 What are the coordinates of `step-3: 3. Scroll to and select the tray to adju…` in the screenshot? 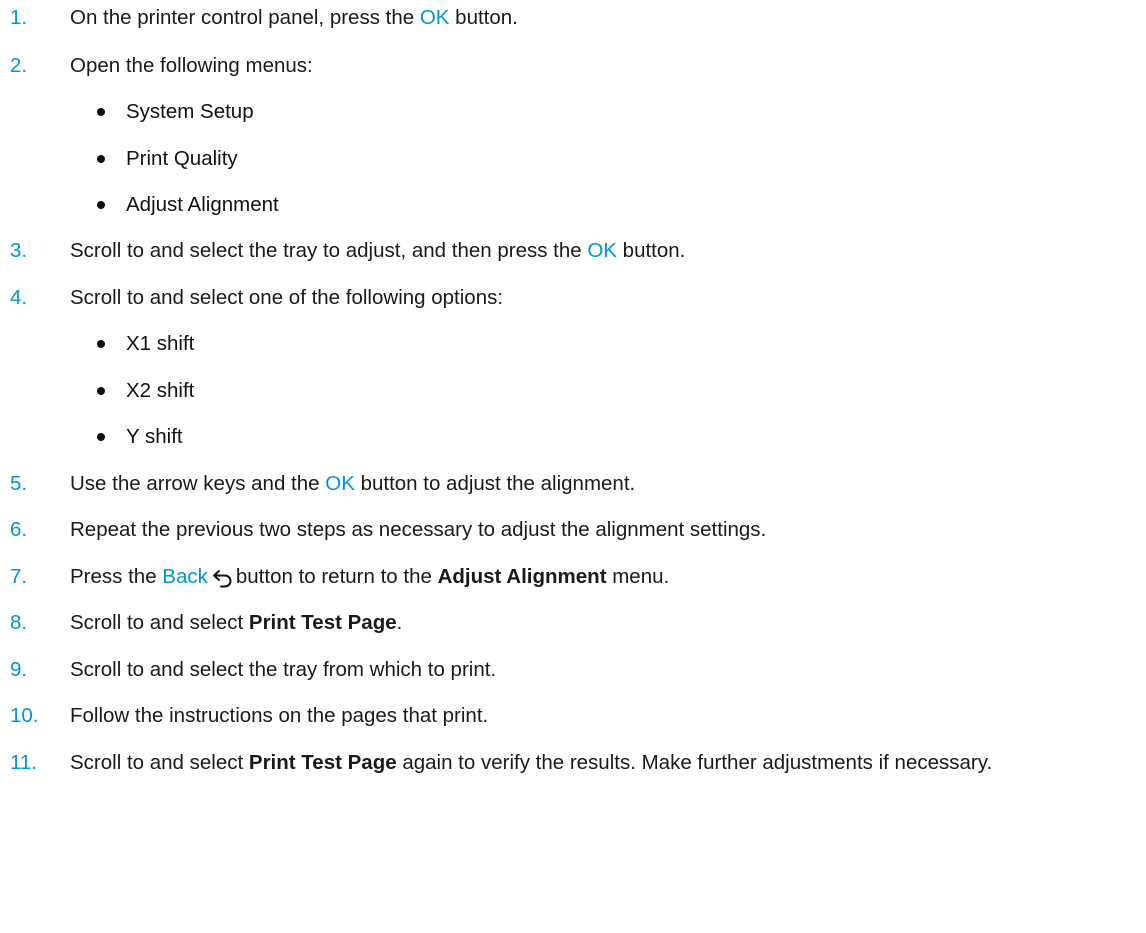 It's located at (573, 251).